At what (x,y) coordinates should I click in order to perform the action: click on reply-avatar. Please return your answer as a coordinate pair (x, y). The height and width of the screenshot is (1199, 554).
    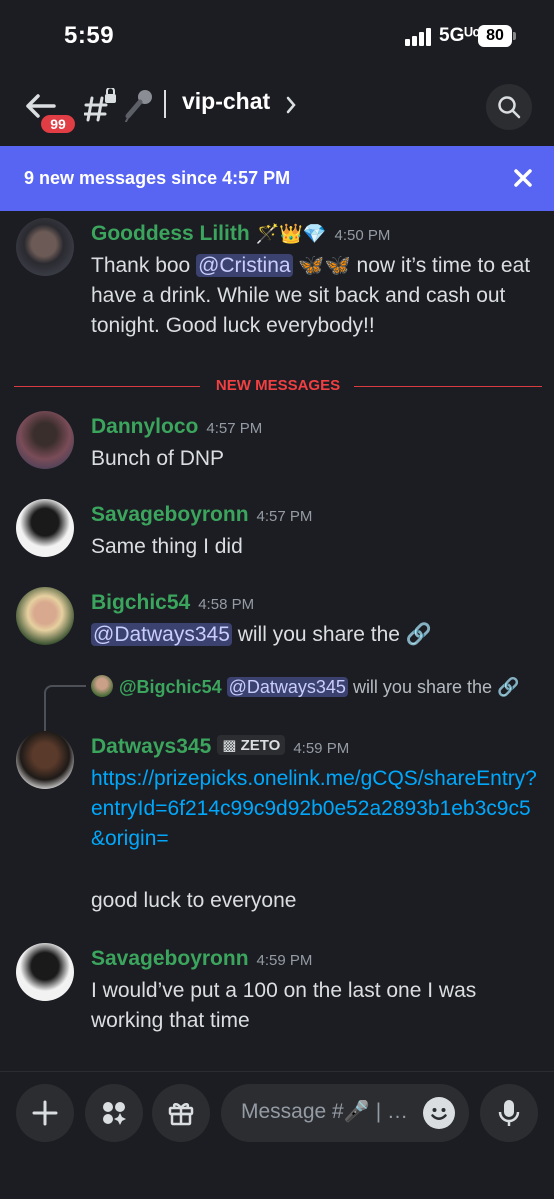
    Looking at the image, I should click on (102, 686).